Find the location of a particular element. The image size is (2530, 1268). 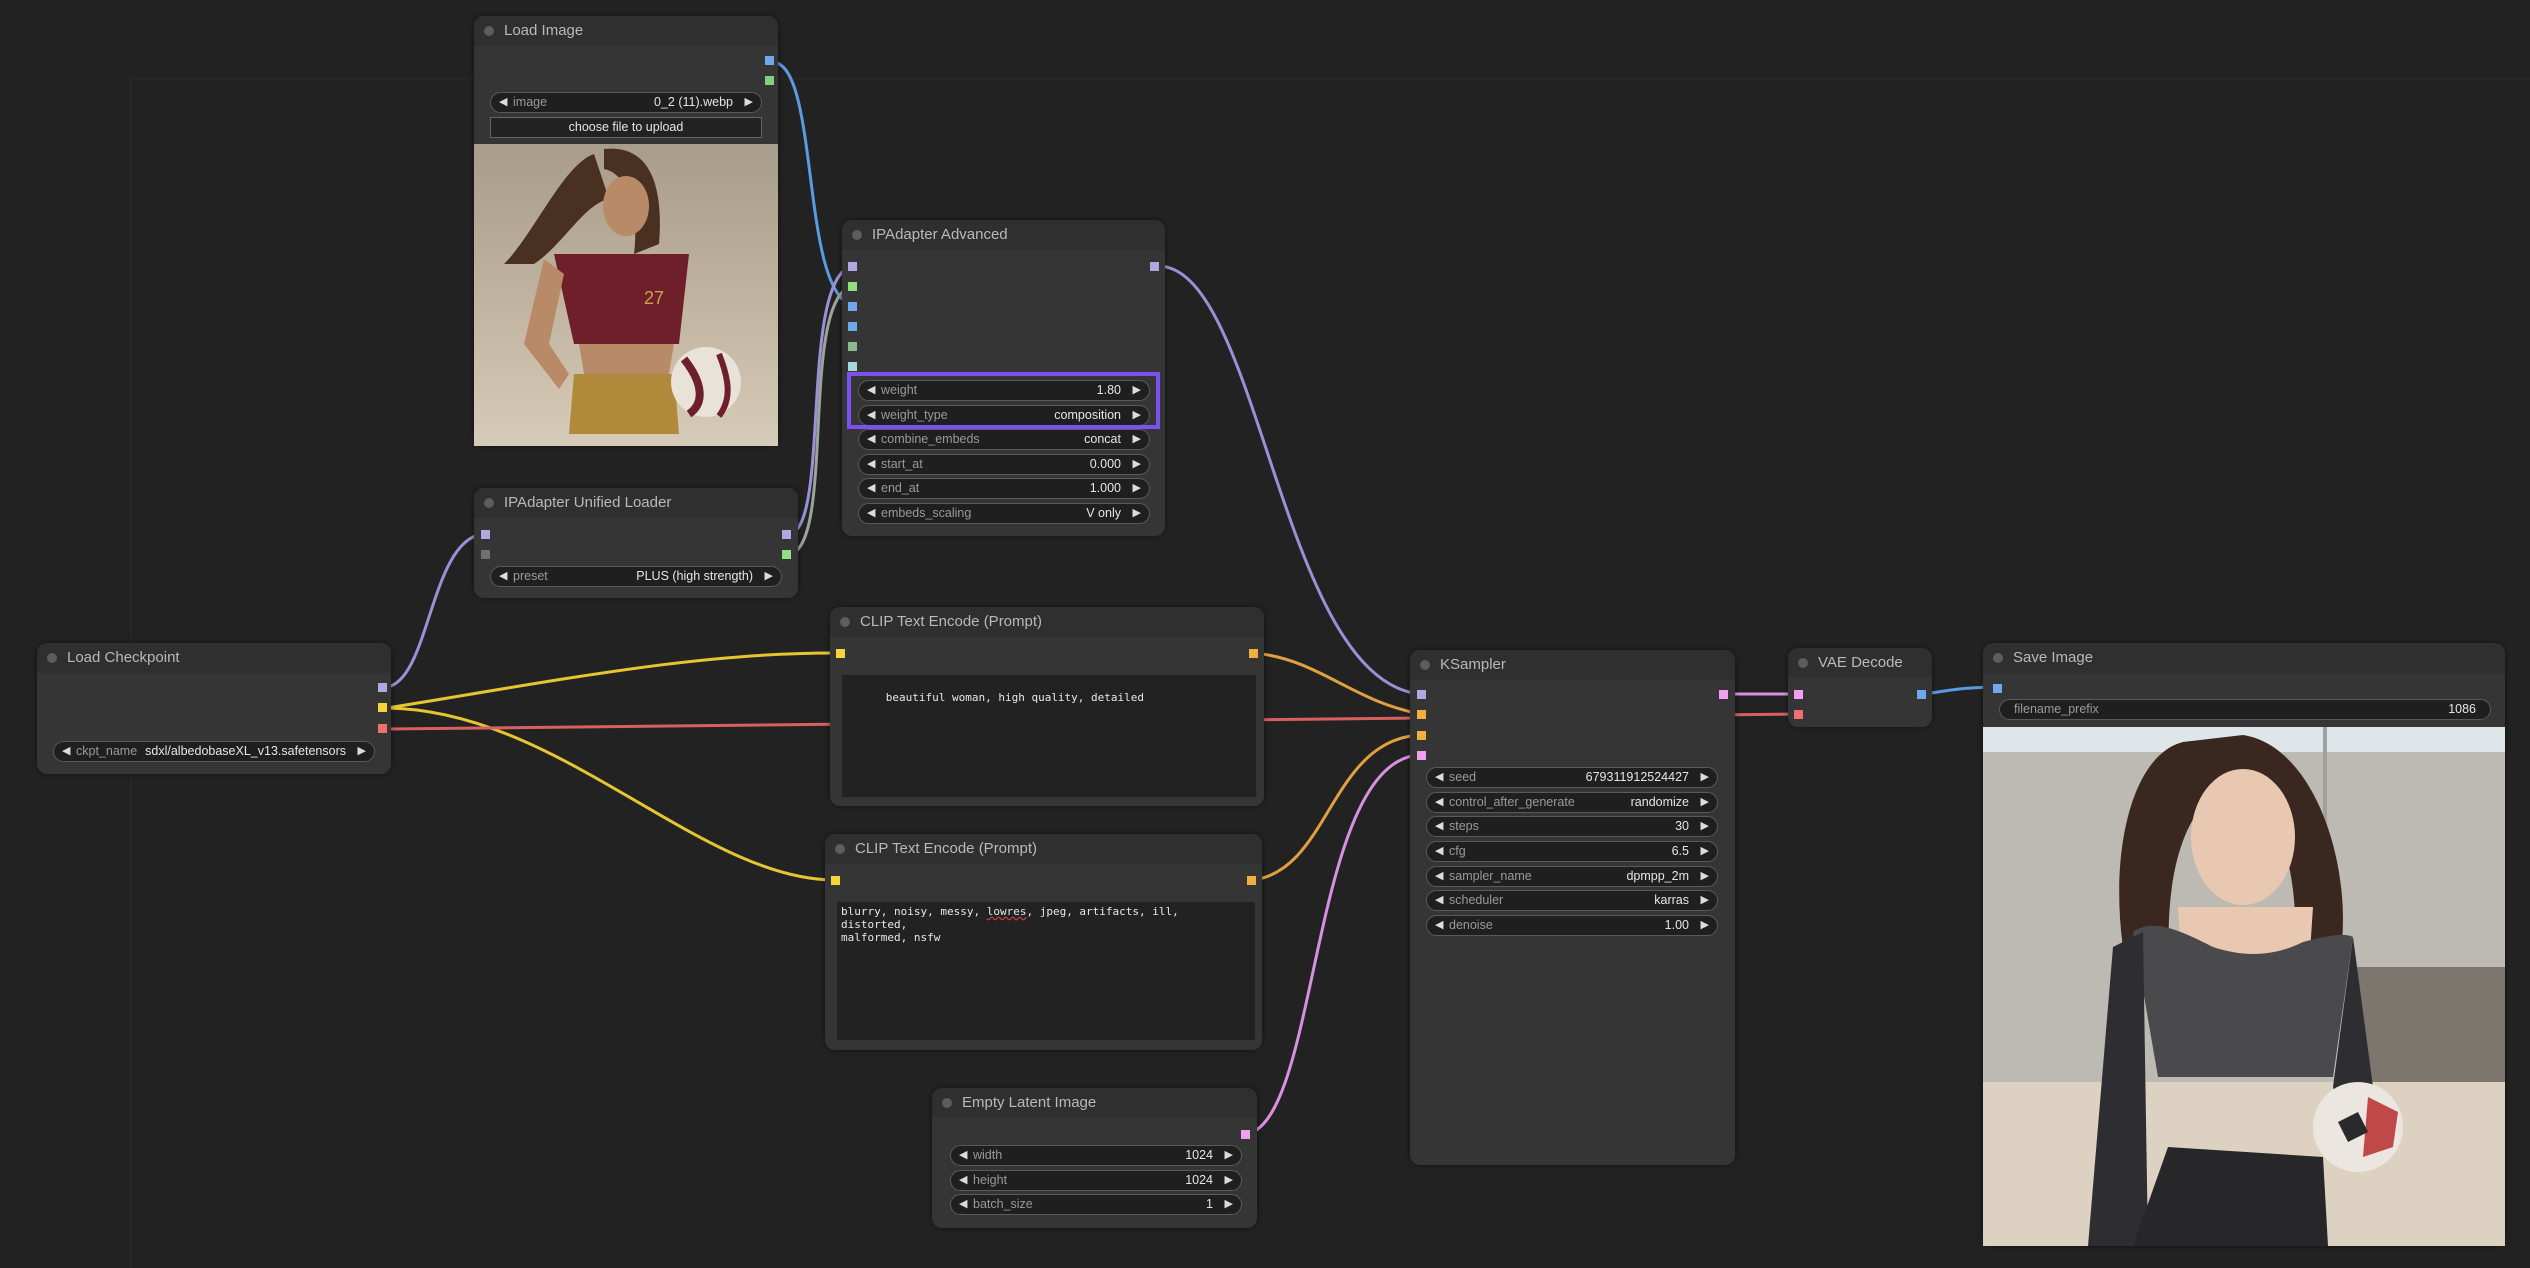

node-title-bar: IPAdapter Advanced is located at coordinates (1003, 235).